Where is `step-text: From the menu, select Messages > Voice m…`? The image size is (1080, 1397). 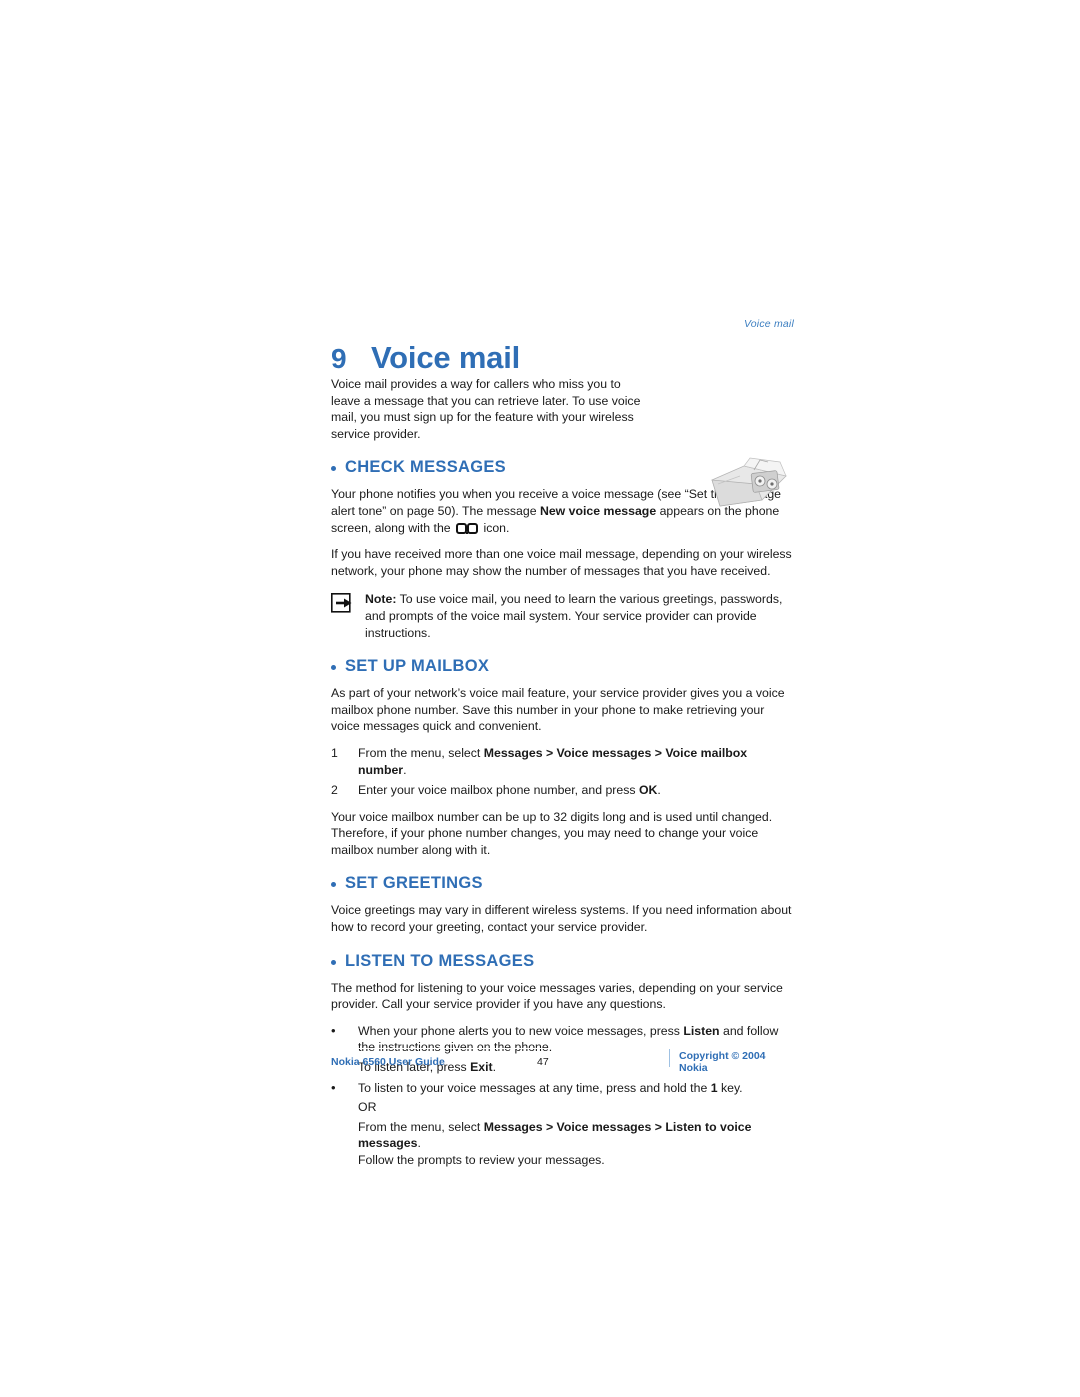
step-text: From the menu, select Messages > Voice m… is located at coordinates (576, 761).